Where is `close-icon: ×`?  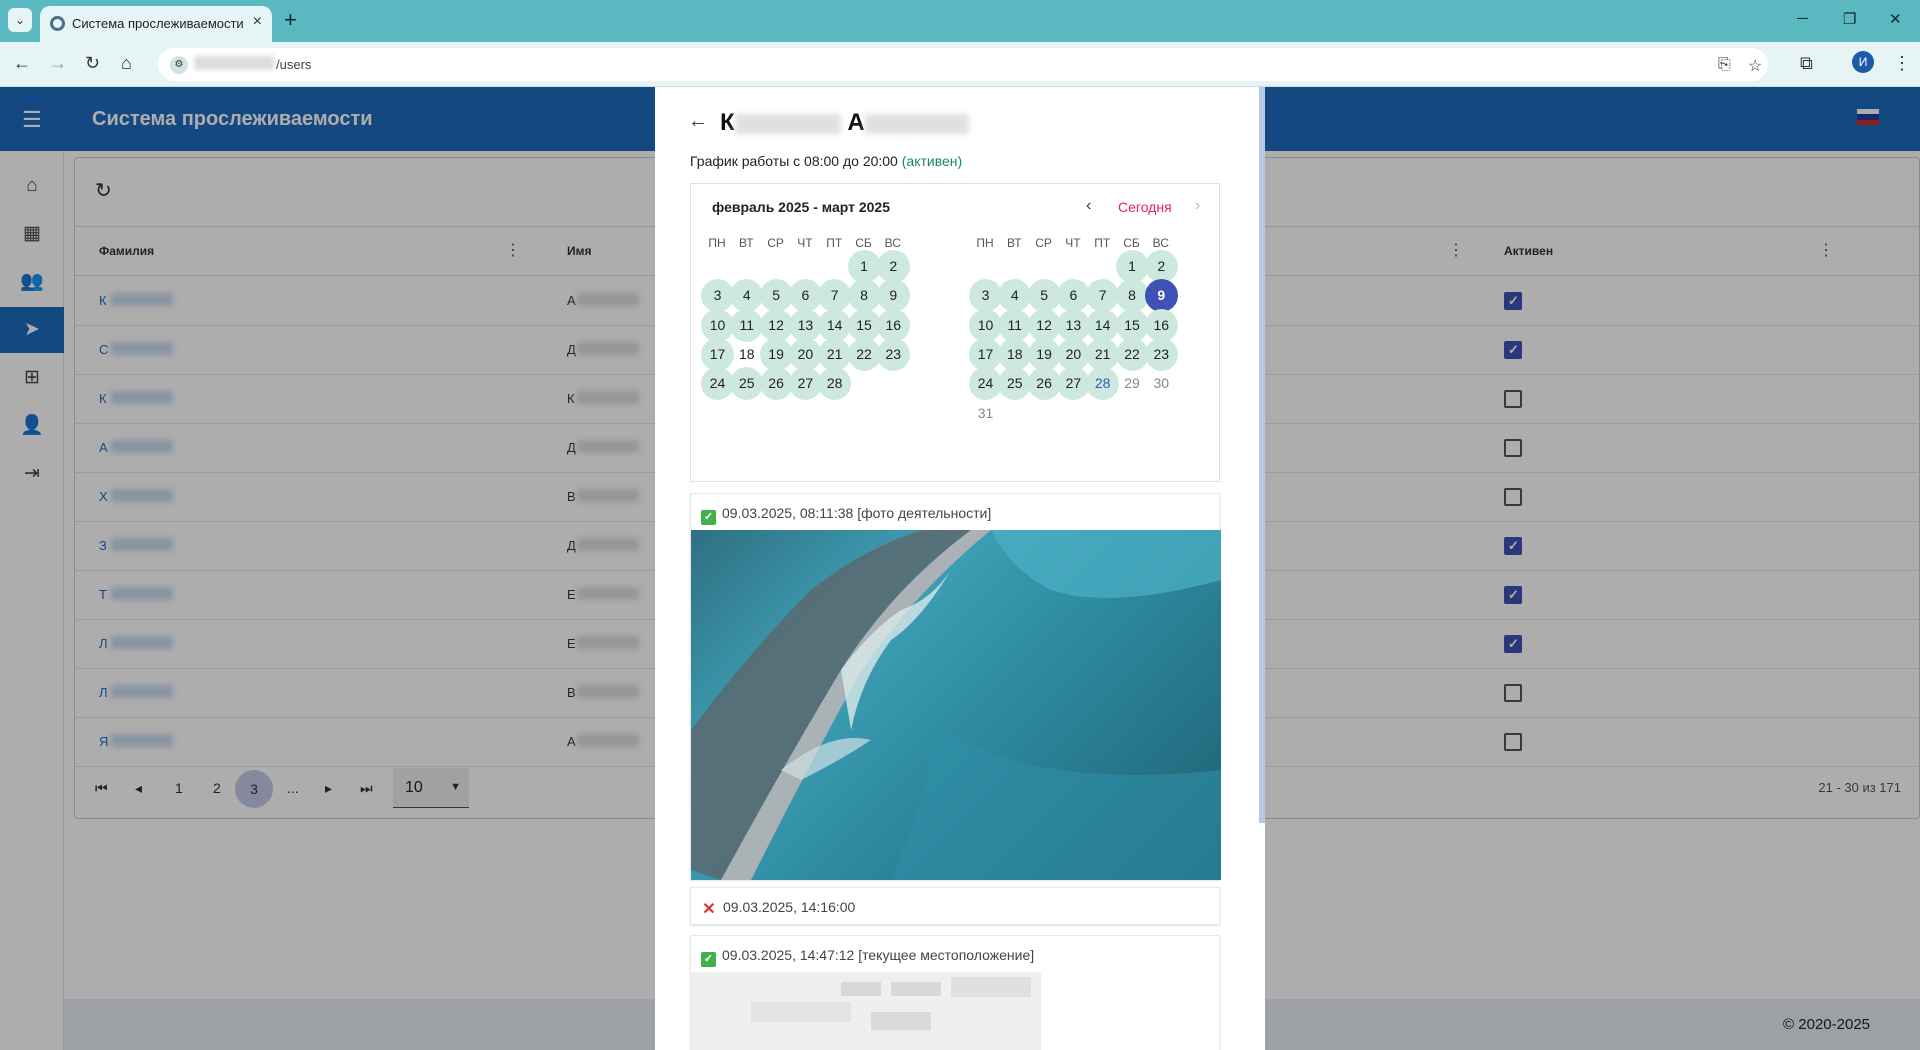 close-icon: × is located at coordinates (257, 22).